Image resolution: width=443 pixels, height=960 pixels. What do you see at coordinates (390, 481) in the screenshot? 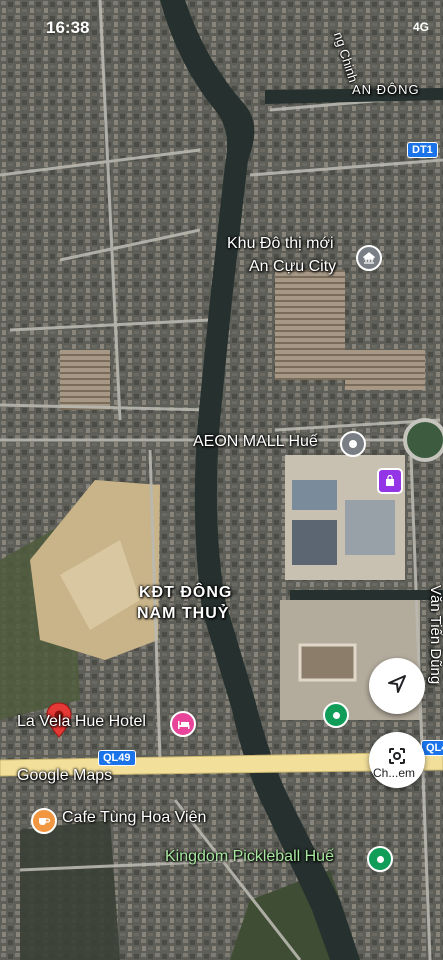
I see `shopping-pin-icon` at bounding box center [390, 481].